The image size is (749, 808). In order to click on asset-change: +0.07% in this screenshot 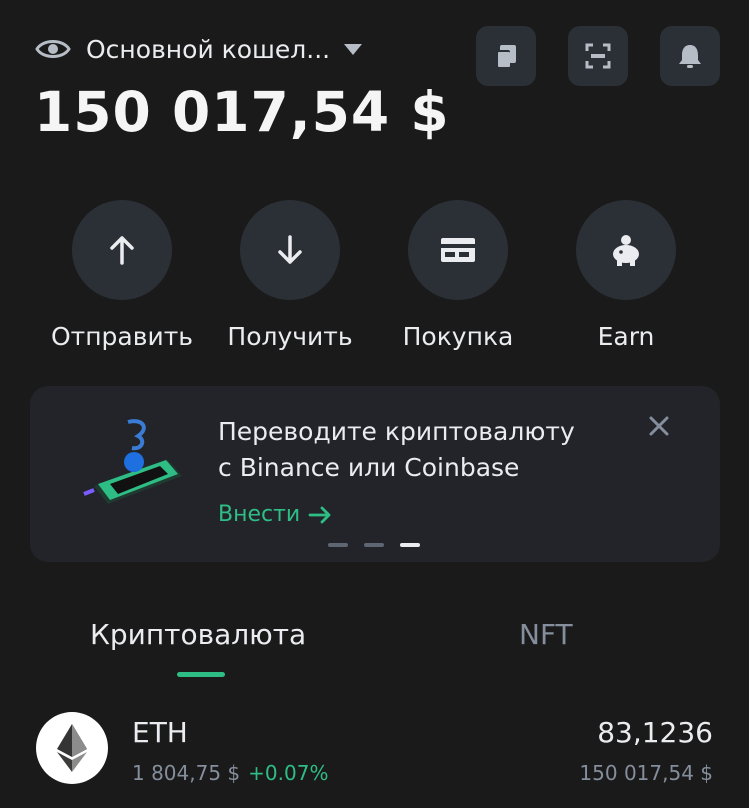, I will do `click(288, 773)`.